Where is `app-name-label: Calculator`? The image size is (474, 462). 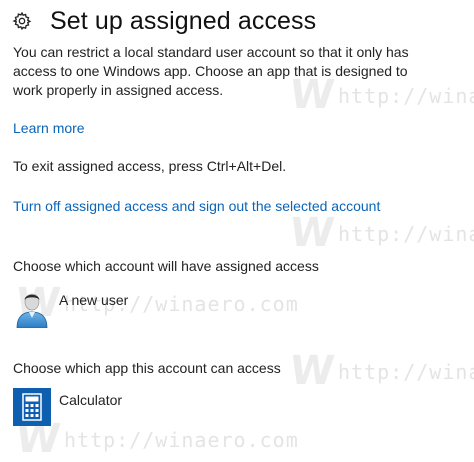
app-name-label: Calculator is located at coordinates (91, 400).